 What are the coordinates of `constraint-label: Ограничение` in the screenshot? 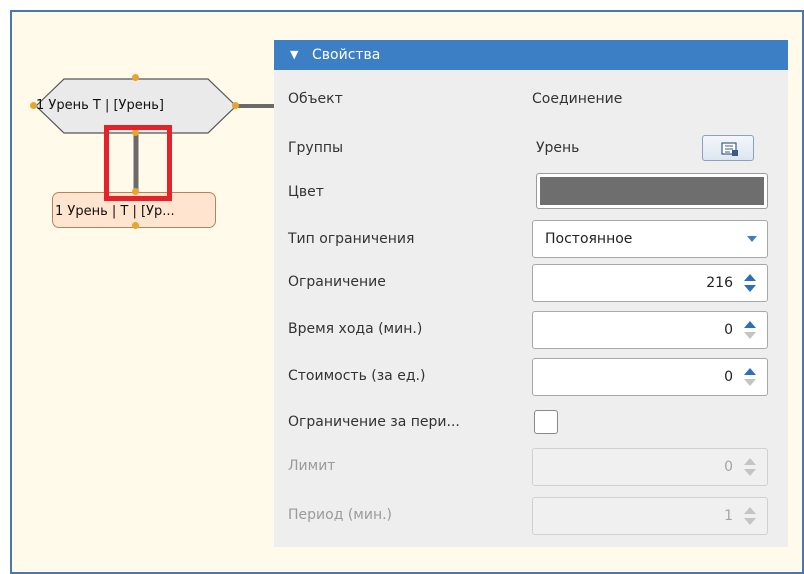 It's located at (337, 282).